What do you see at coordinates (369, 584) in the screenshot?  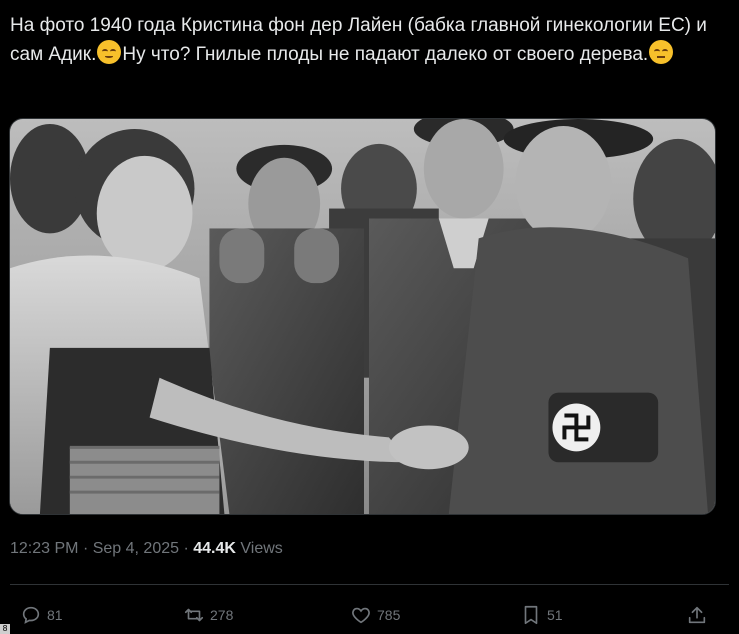 I see `divider` at bounding box center [369, 584].